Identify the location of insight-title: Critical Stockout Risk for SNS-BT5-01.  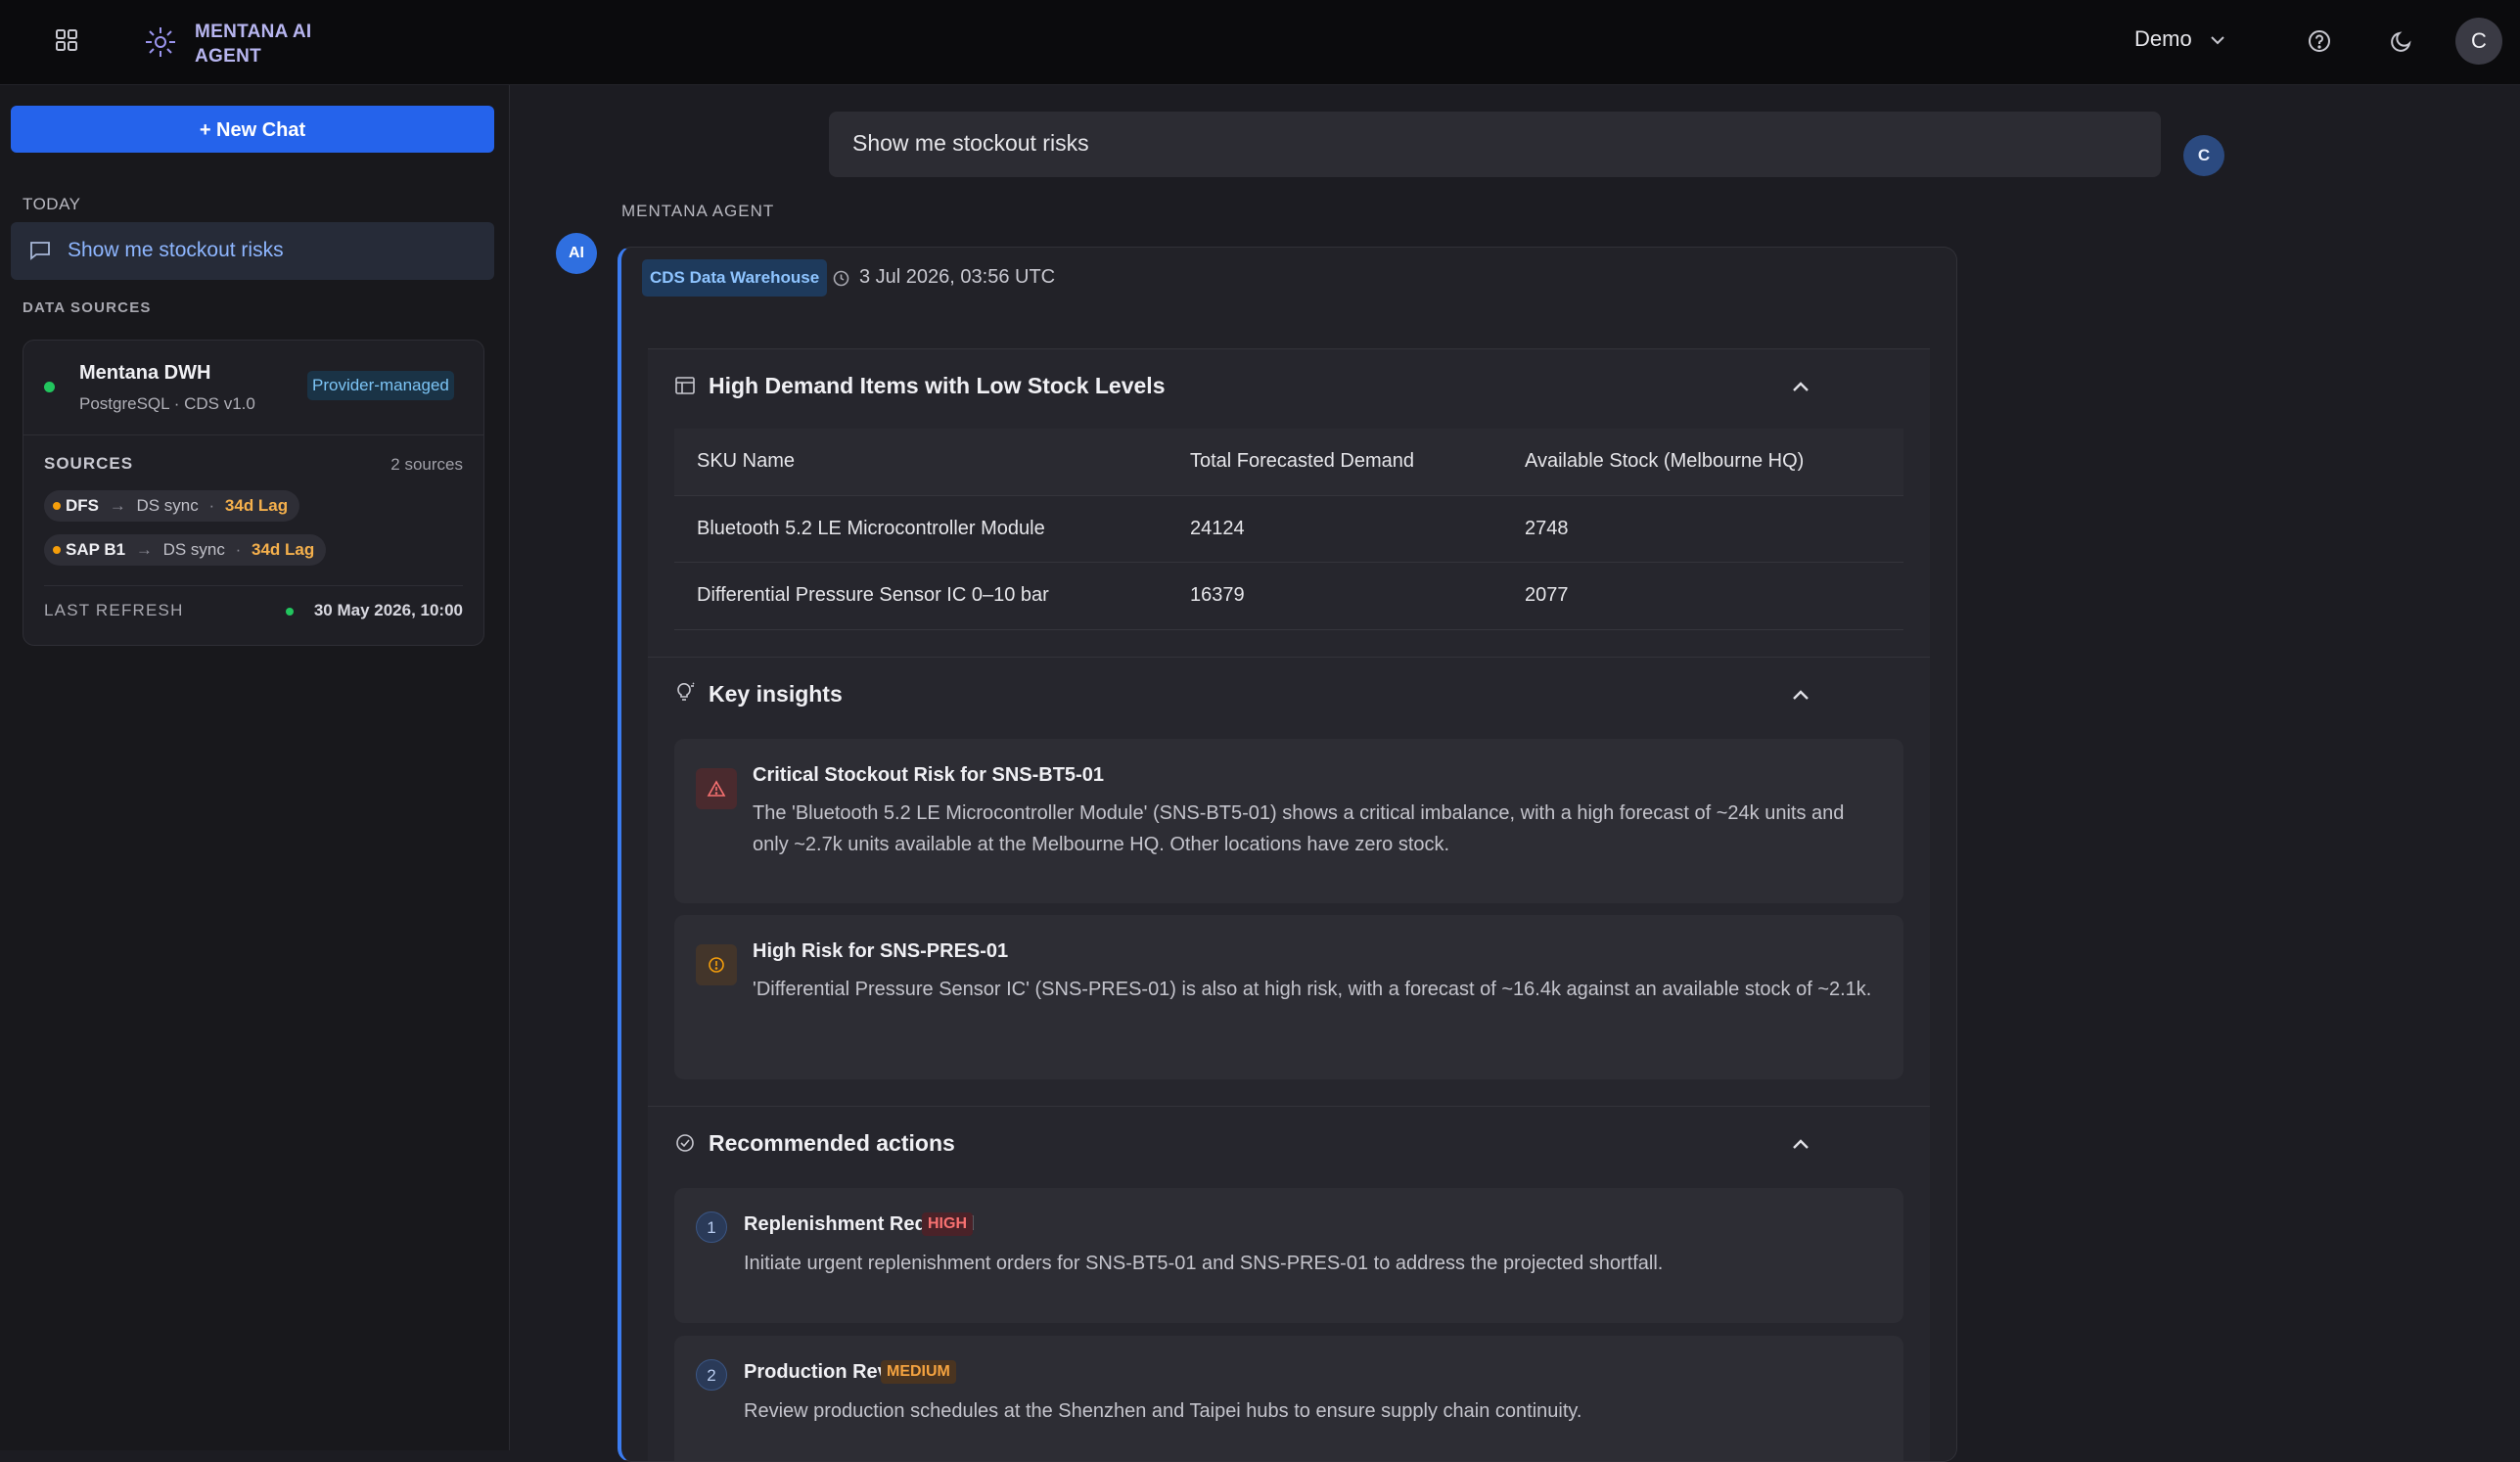
(928, 775).